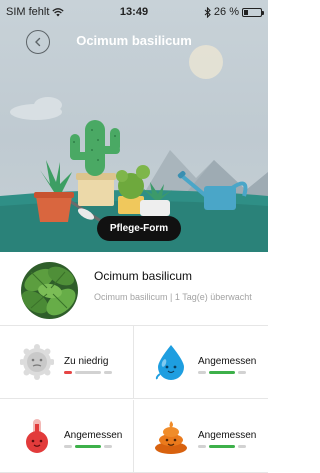 Image resolution: width=320 pixels, height=473 pixels. Describe the element at coordinates (58, 11) in the screenshot. I see `wifi-icon` at that location.